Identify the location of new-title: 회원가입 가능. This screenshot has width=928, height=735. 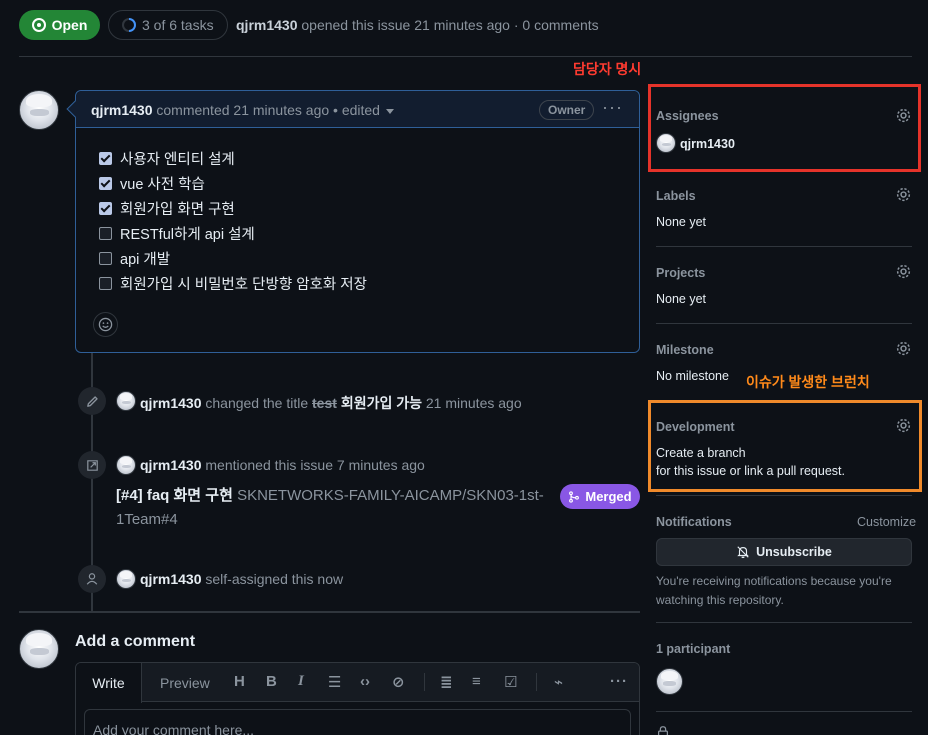
(381, 403).